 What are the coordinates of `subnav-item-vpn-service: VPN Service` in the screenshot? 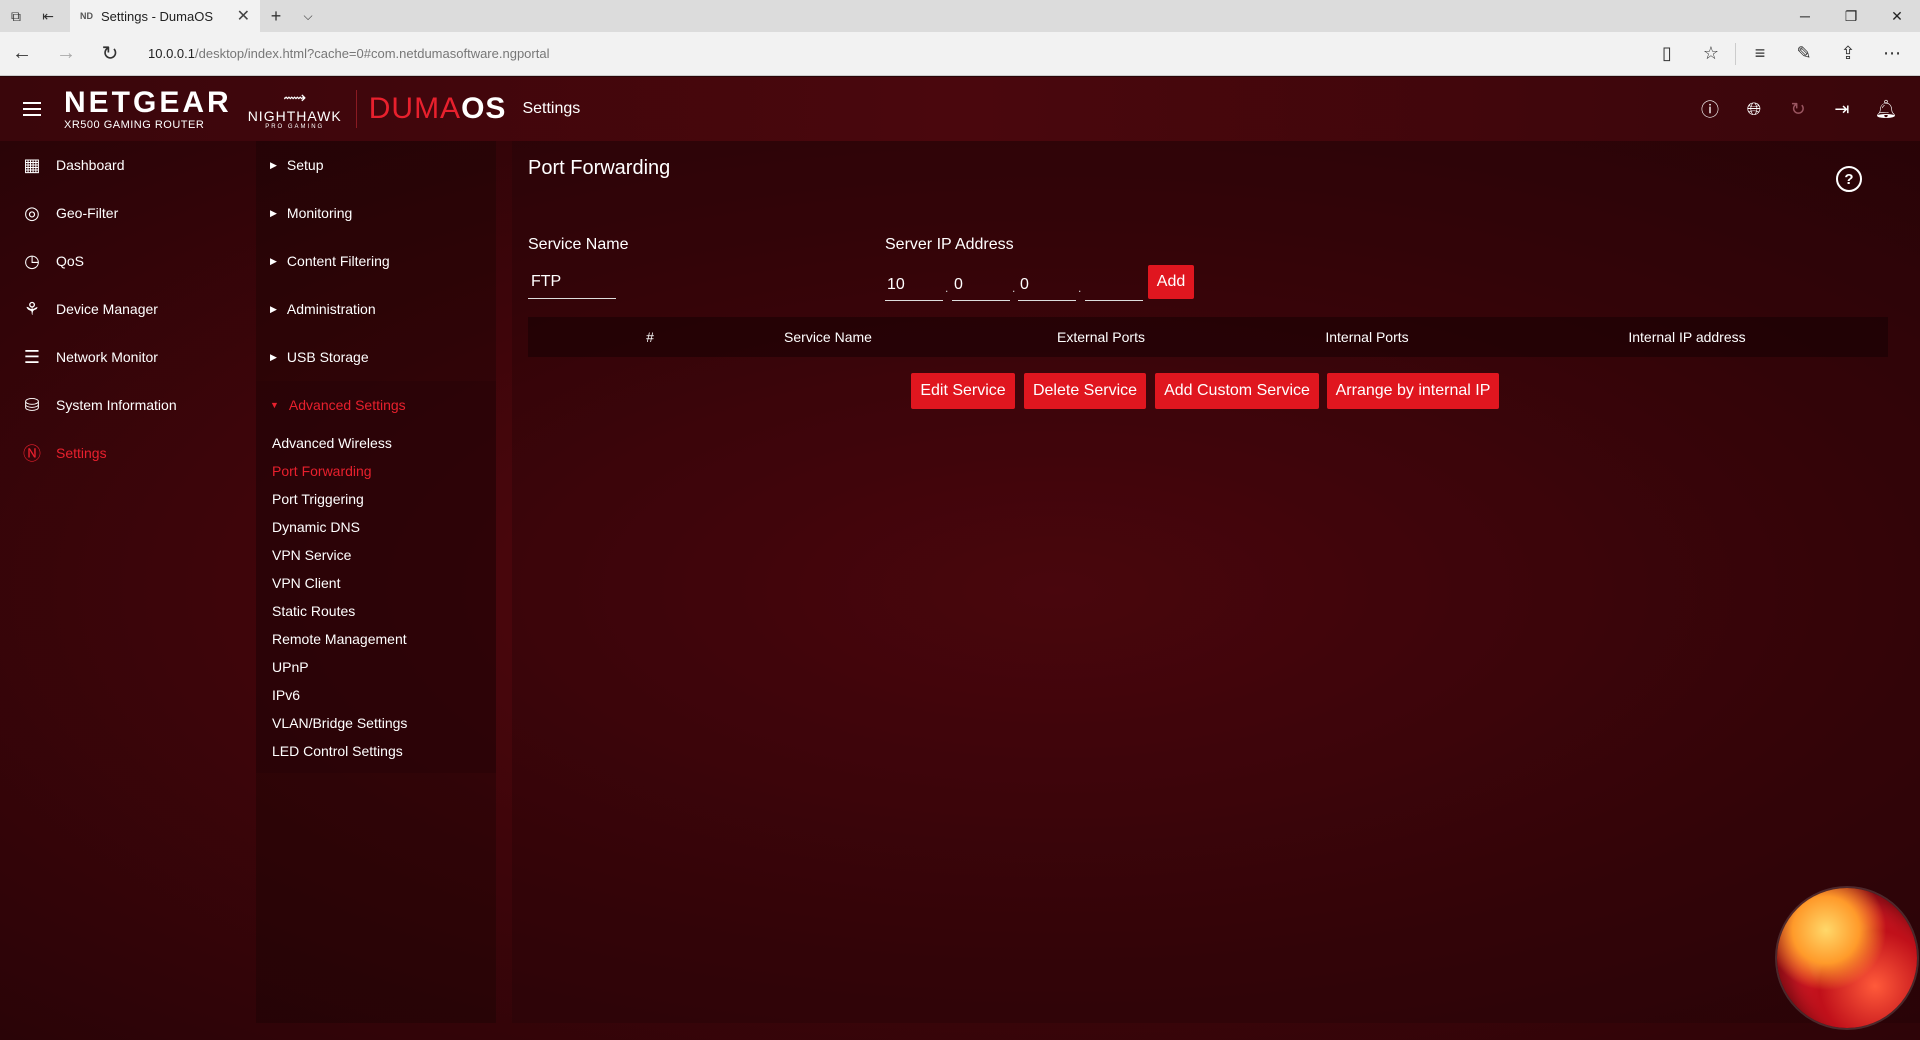 It's located at (376, 555).